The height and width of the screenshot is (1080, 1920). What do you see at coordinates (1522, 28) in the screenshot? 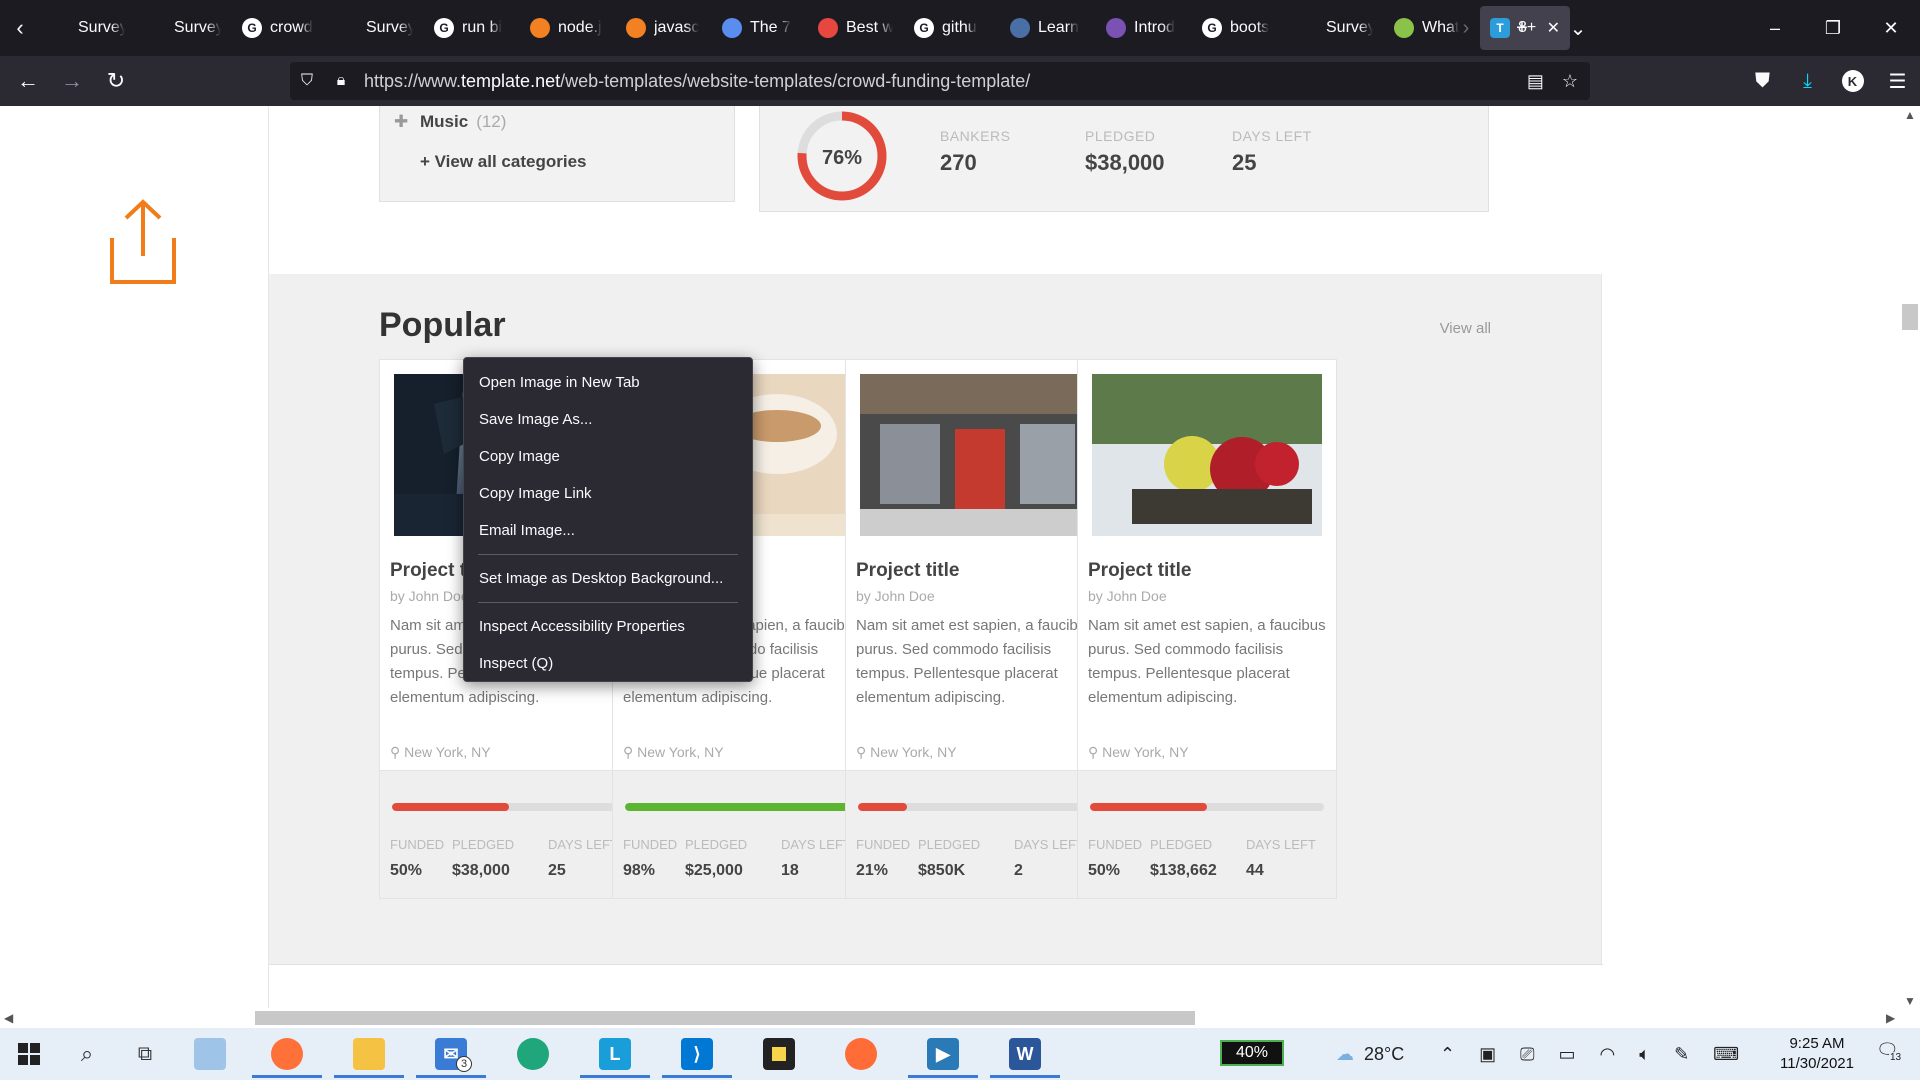
I see `new-tab-icon: +` at bounding box center [1522, 28].